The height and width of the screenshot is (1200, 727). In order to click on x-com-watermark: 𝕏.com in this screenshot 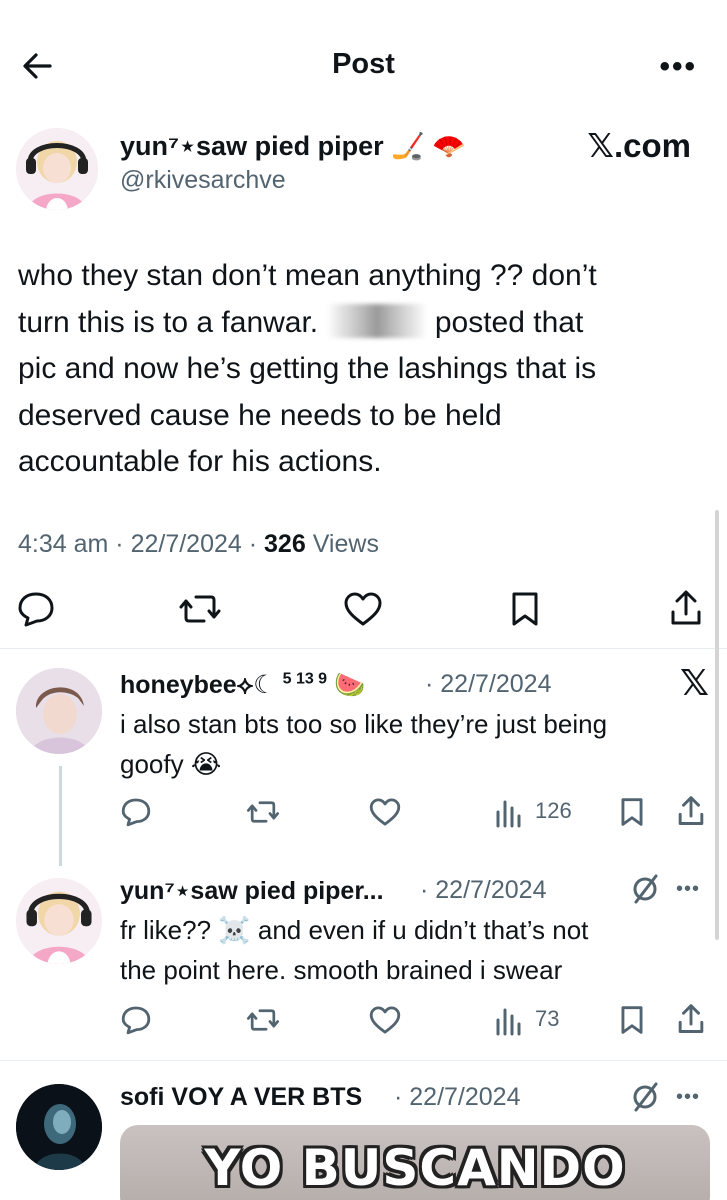, I will do `click(639, 145)`.